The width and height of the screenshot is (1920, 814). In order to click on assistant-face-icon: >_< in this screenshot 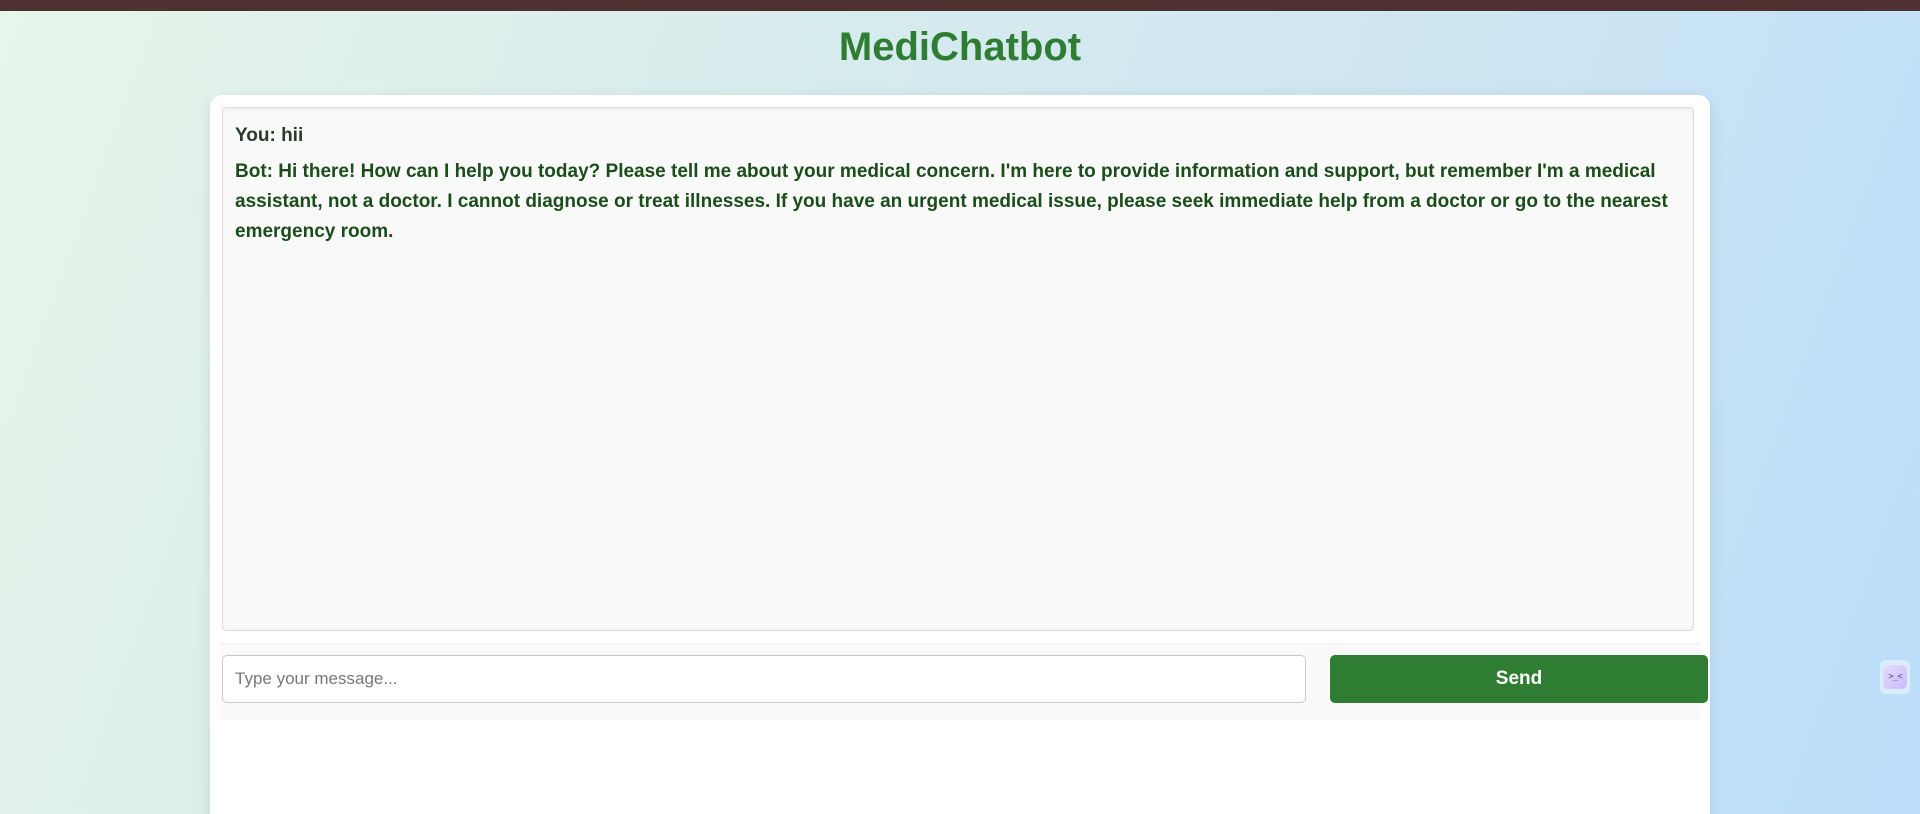, I will do `click(1895, 677)`.